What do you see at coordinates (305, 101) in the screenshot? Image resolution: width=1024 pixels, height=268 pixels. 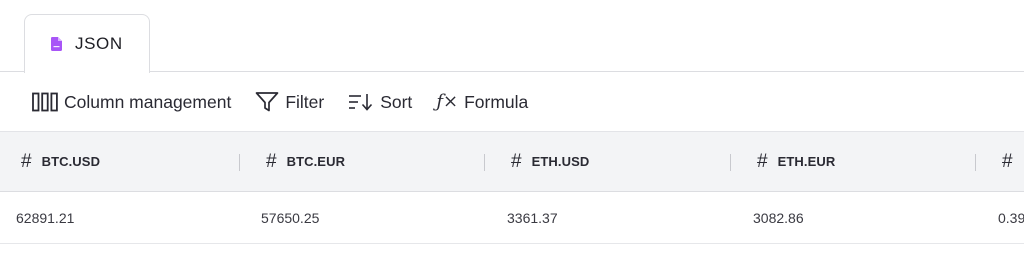 I see `filter-label: Filter` at bounding box center [305, 101].